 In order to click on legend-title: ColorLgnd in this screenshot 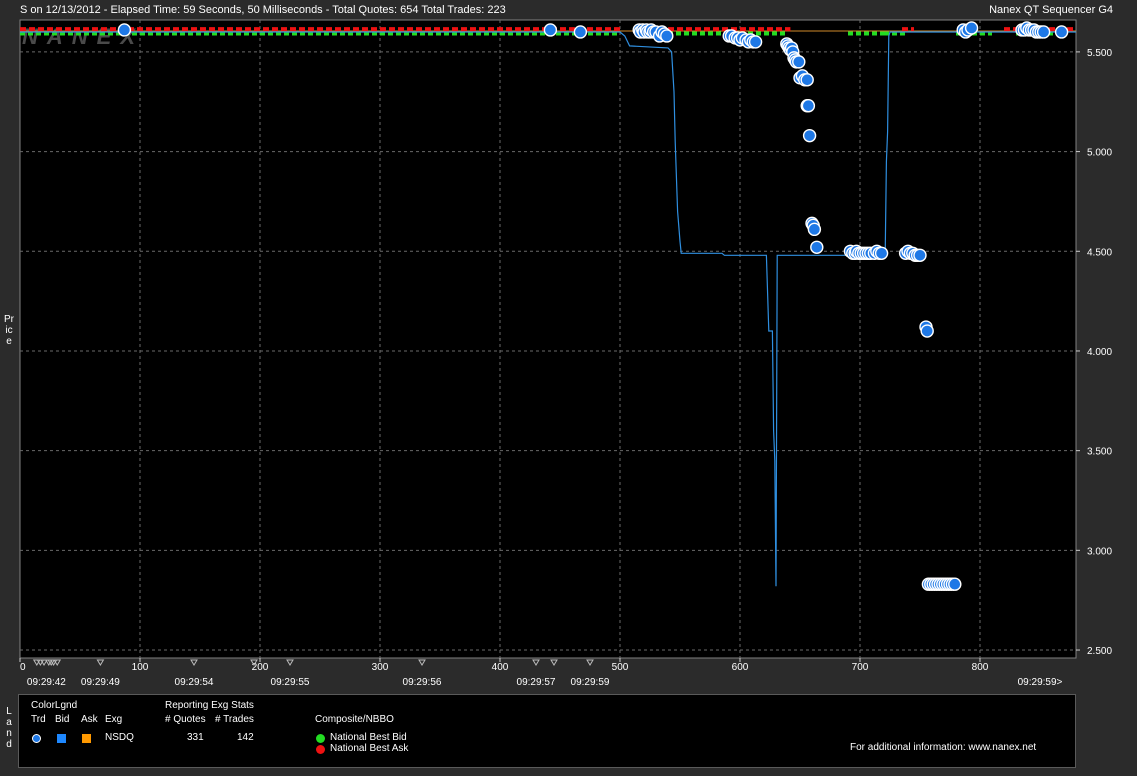, I will do `click(54, 705)`.